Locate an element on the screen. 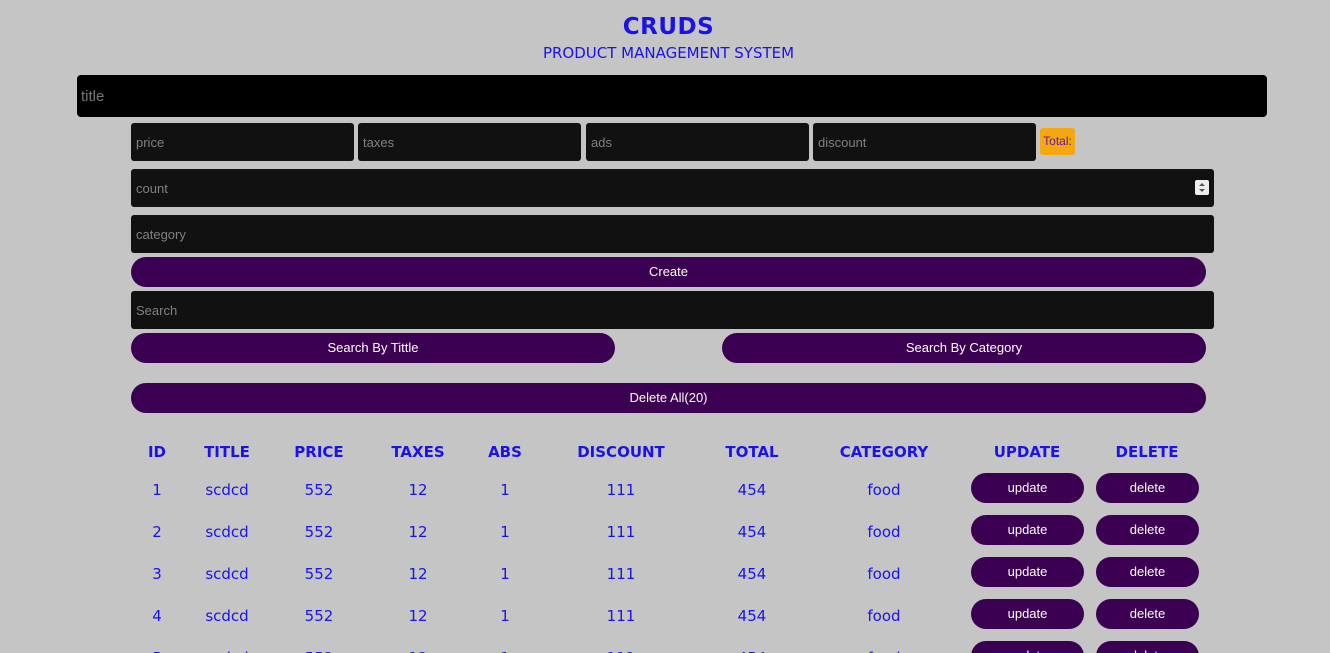 The height and width of the screenshot is (653, 1330). count-spinner is located at coordinates (1202, 187).